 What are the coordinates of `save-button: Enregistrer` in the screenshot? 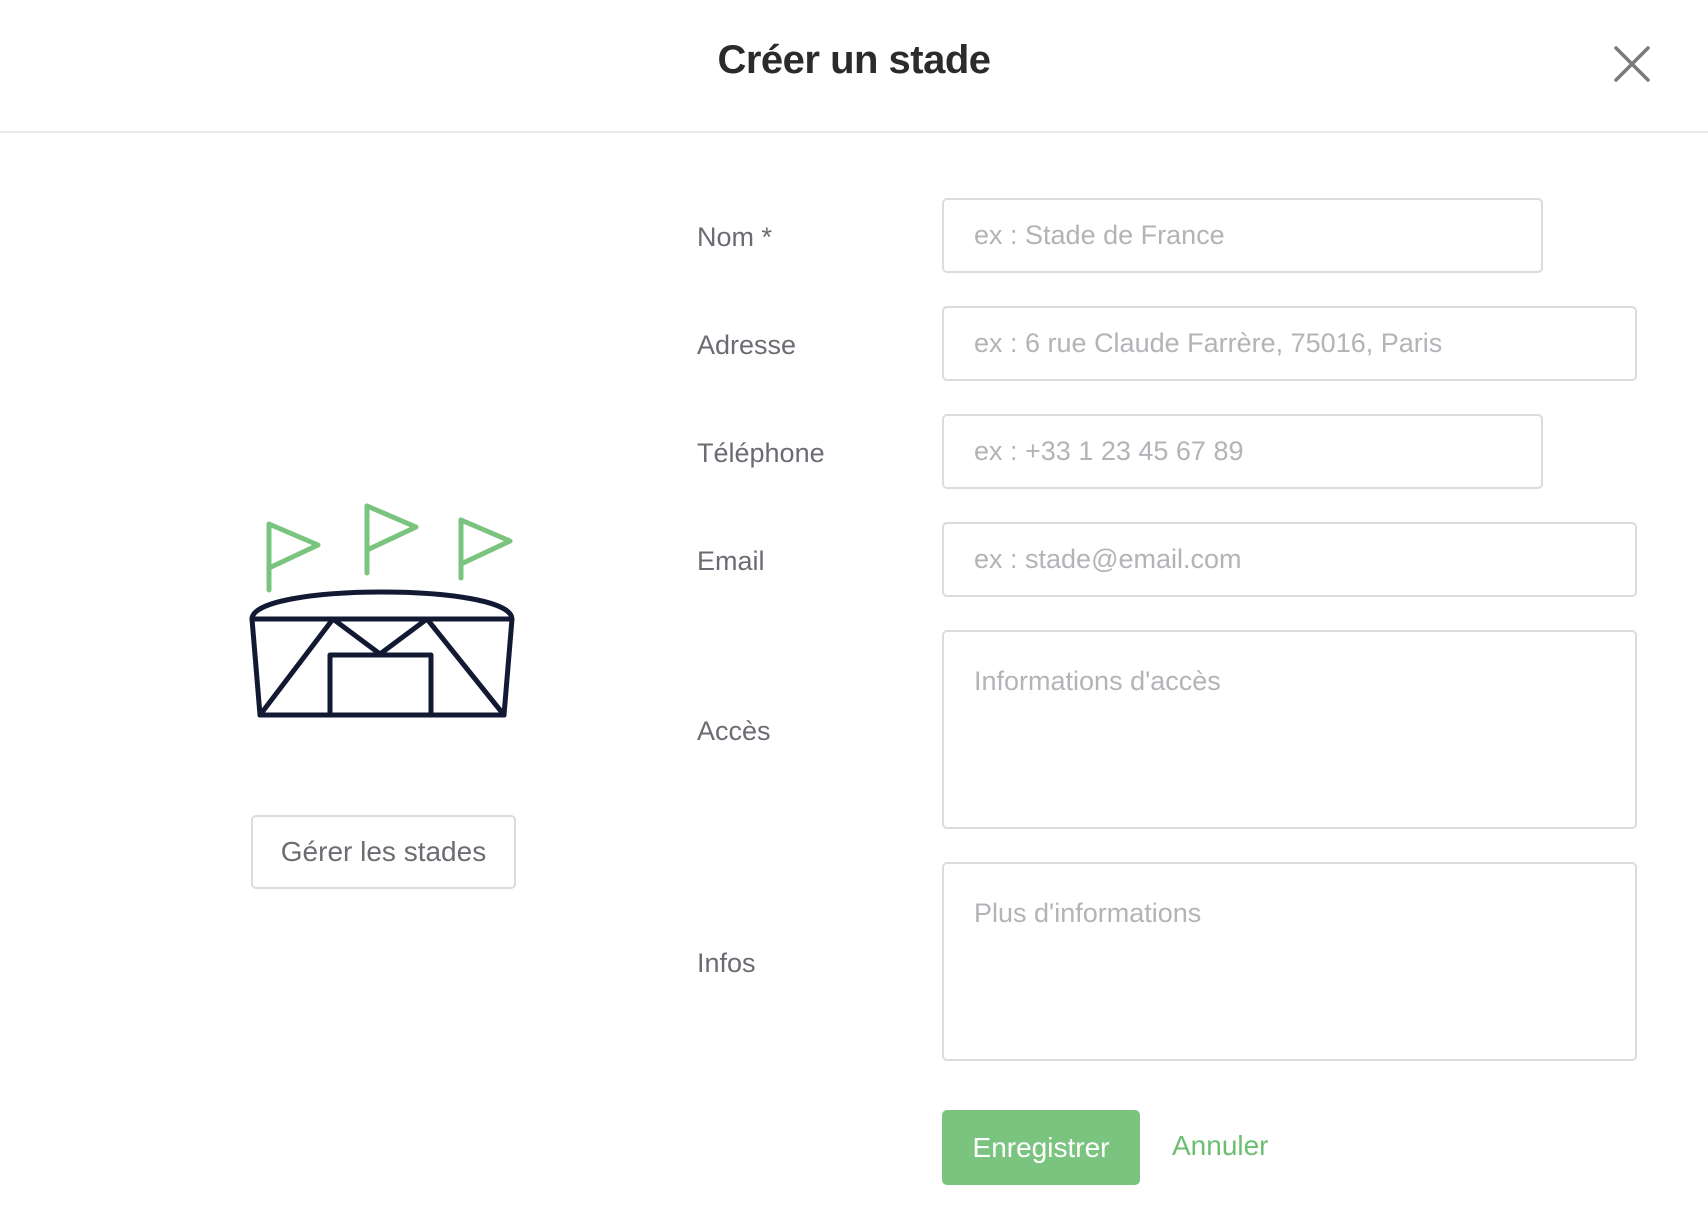 It's located at (1041, 1147).